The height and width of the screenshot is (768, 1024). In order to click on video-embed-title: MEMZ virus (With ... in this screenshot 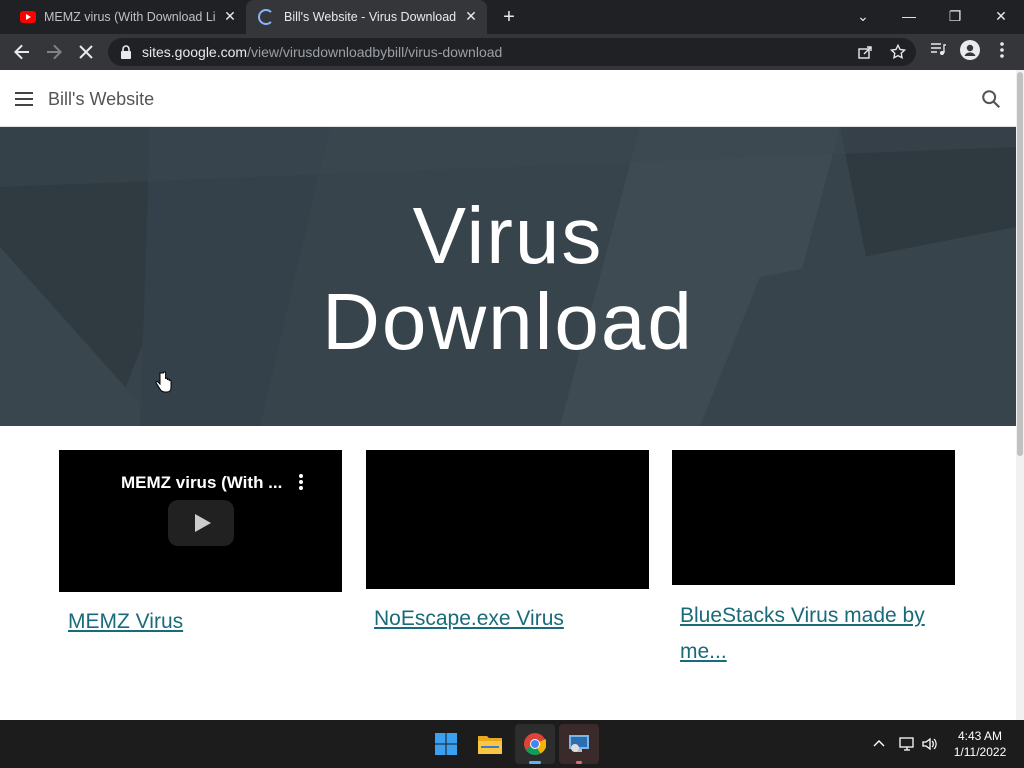, I will do `click(201, 483)`.